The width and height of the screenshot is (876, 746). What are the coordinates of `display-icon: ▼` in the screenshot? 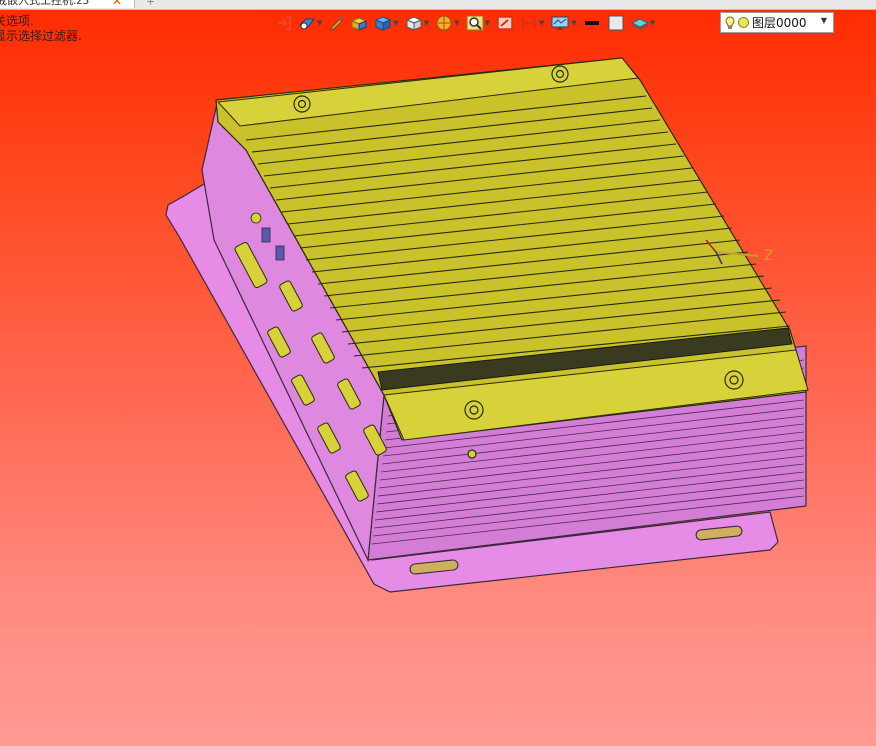 It's located at (563, 23).